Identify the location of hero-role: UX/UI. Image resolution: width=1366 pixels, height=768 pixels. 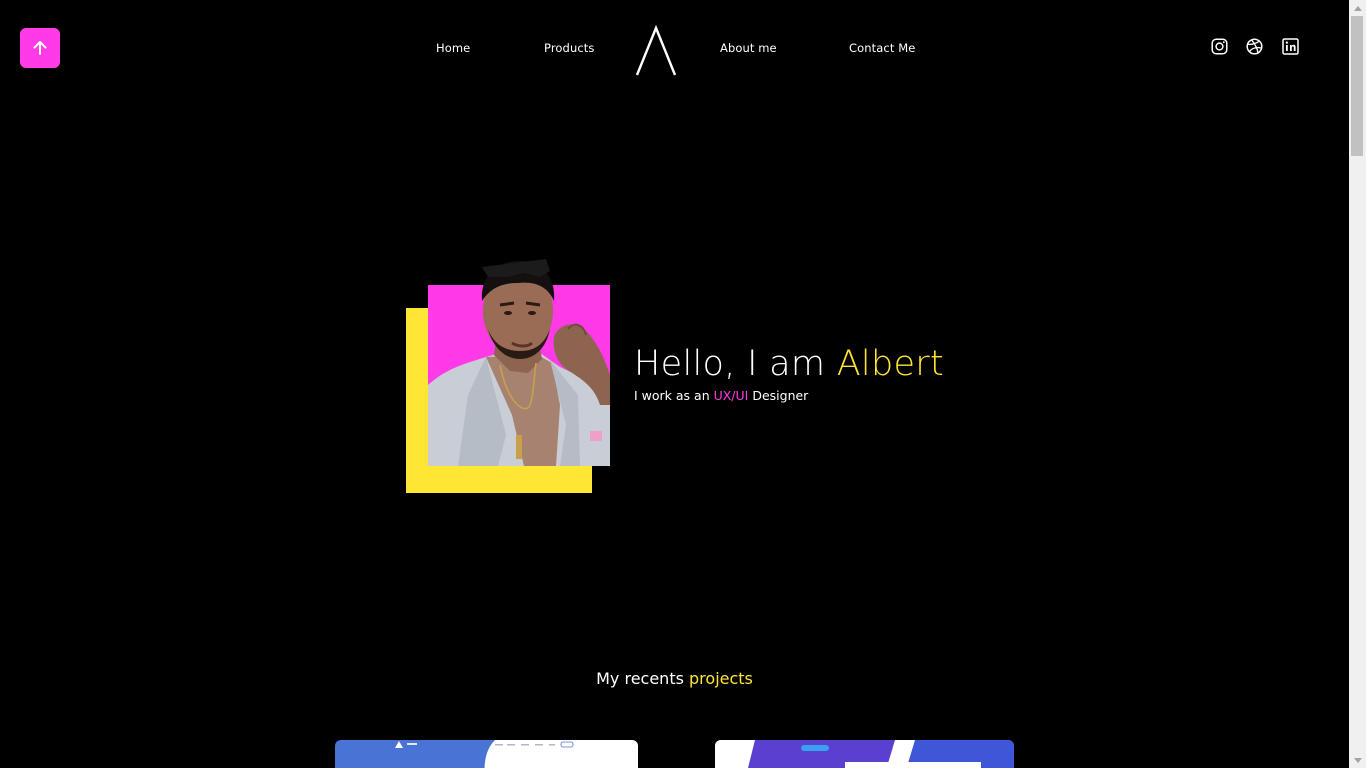
(731, 395).